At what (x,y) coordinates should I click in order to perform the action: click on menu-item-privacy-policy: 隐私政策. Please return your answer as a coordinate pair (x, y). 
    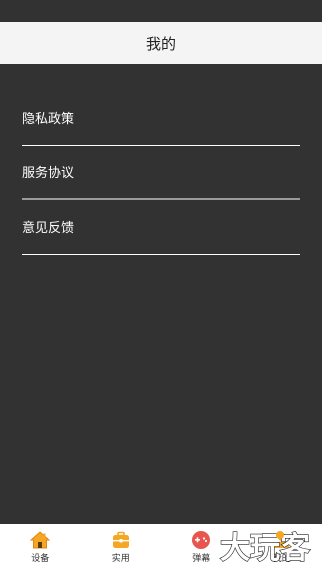
    Looking at the image, I should click on (161, 118).